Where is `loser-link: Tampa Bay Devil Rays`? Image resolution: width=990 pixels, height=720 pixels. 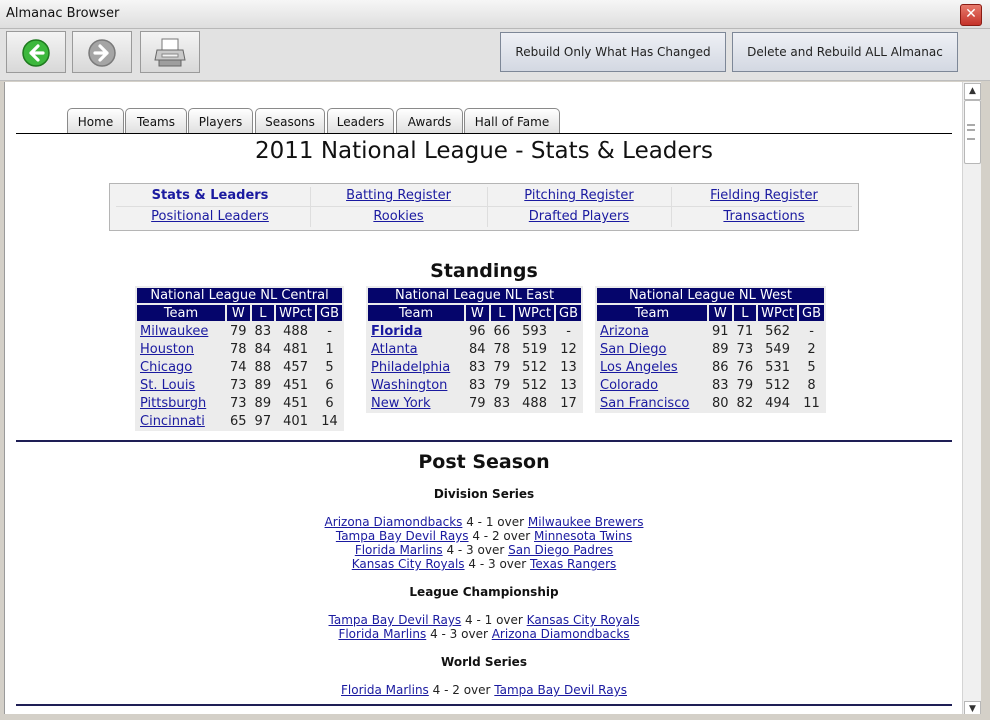
loser-link: Tampa Bay Devil Rays is located at coordinates (560, 690).